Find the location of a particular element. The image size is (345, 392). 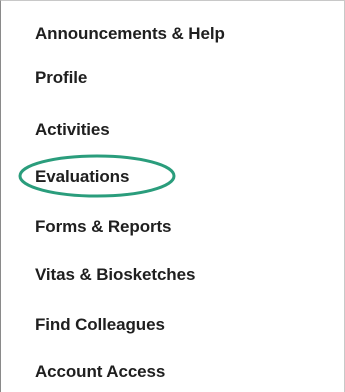

sidebar-item-announcements-help: Announcements & Help is located at coordinates (130, 34).